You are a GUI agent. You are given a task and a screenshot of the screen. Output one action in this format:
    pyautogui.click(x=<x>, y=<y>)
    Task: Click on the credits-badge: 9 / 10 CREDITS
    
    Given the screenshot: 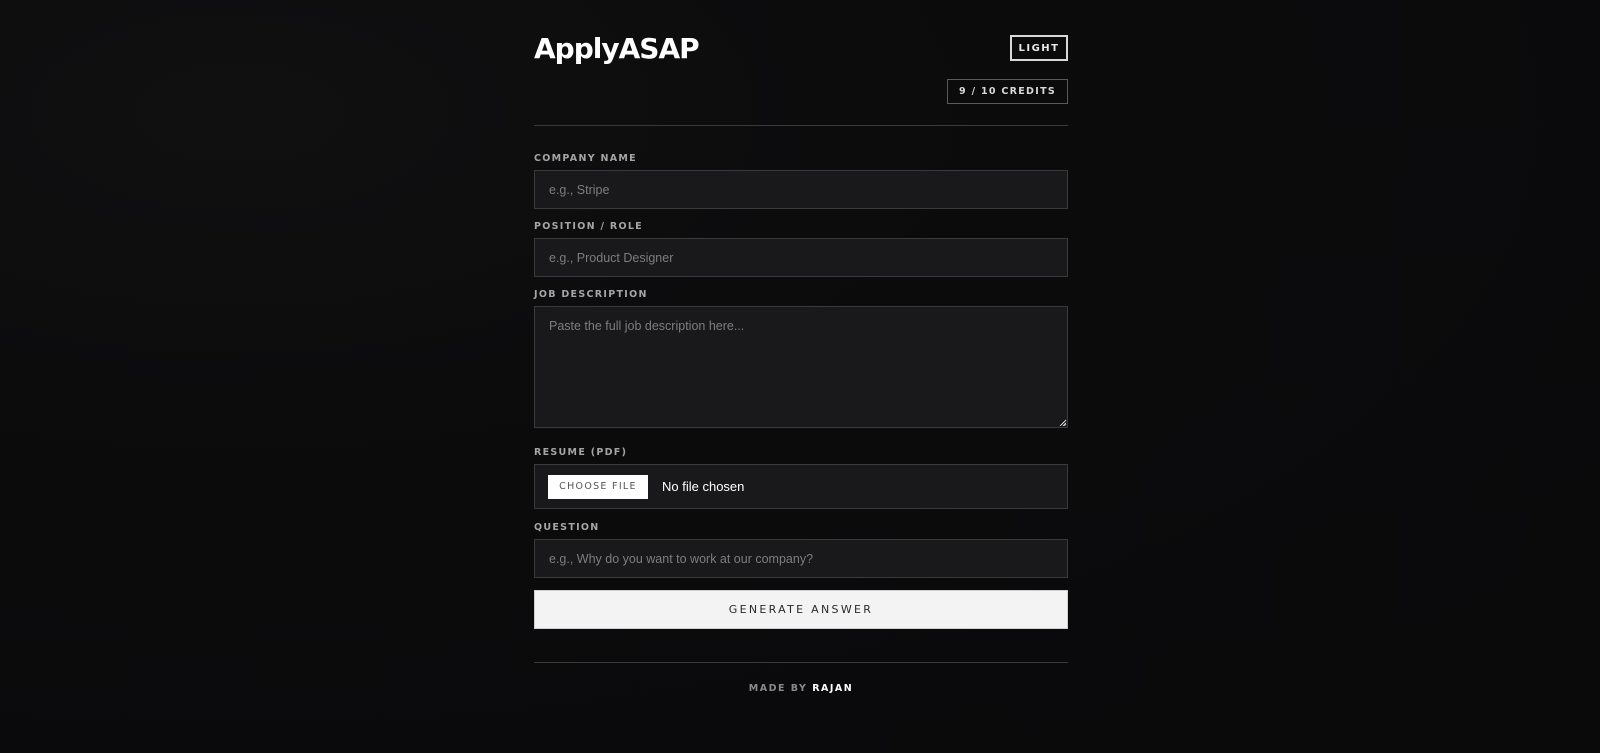 What is the action you would take?
    pyautogui.click(x=1007, y=91)
    